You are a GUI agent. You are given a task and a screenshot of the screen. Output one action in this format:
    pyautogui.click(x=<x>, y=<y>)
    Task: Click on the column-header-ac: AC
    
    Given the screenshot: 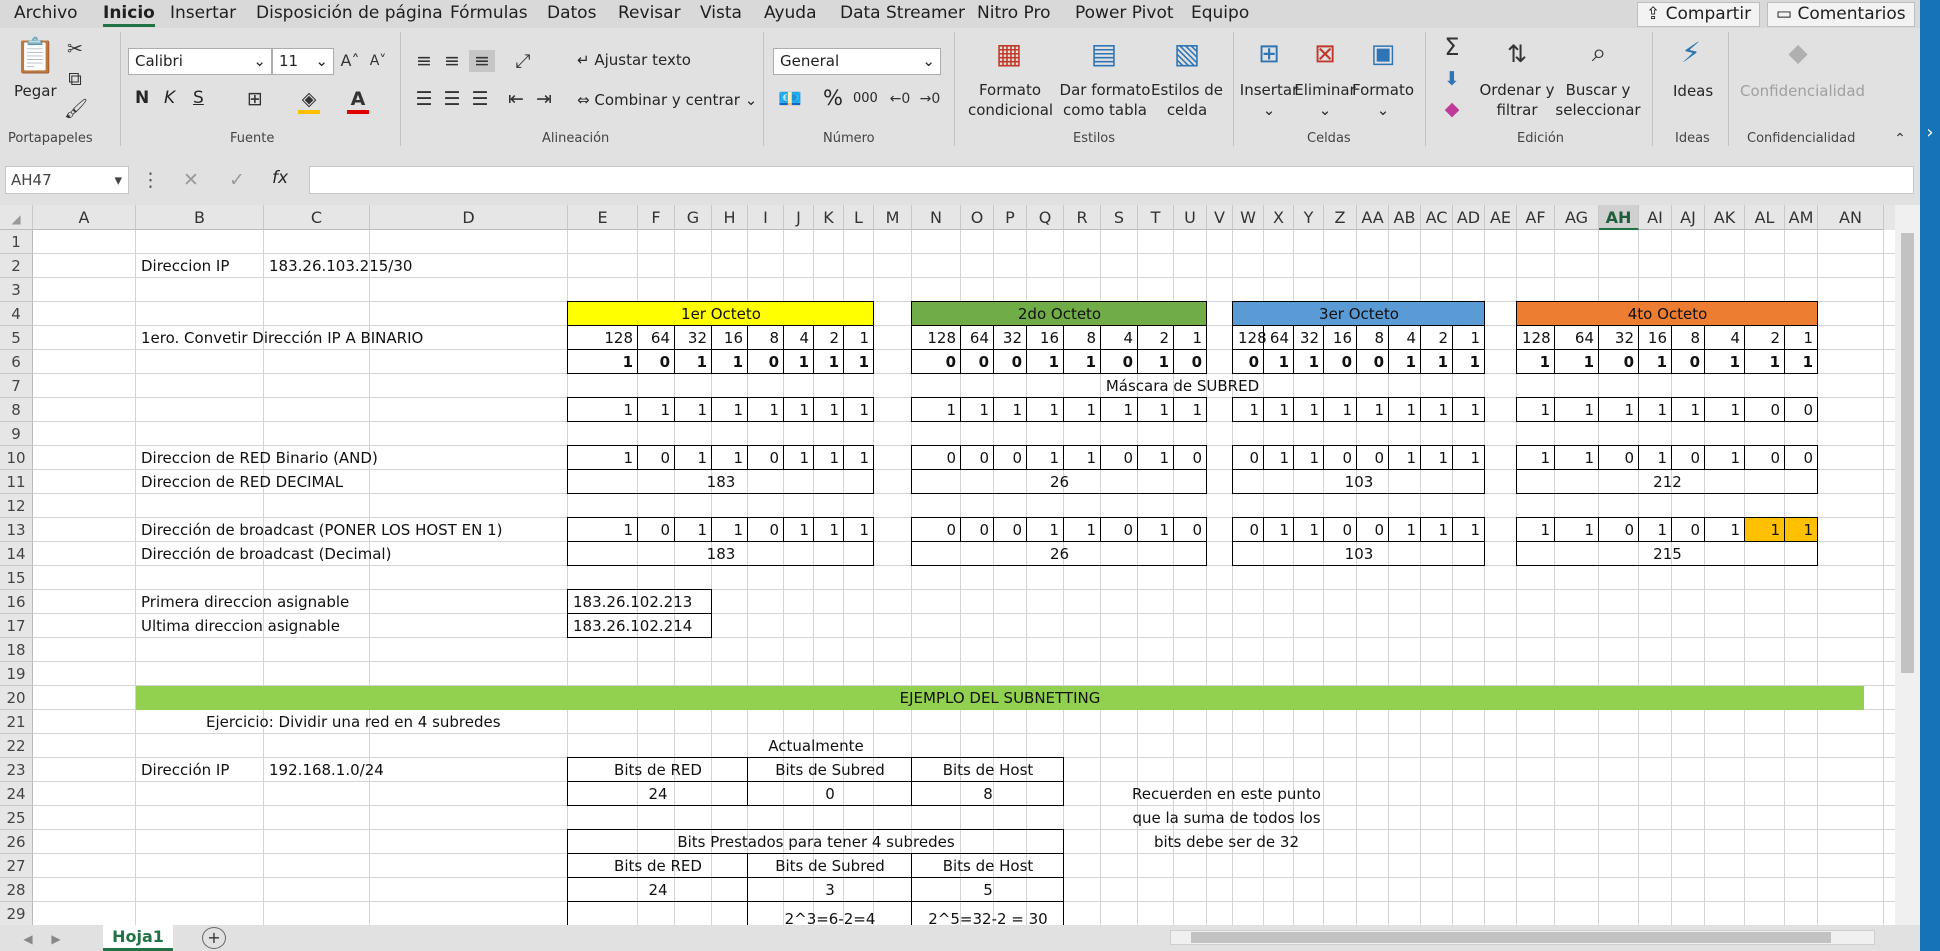 What is the action you would take?
    pyautogui.click(x=1437, y=217)
    